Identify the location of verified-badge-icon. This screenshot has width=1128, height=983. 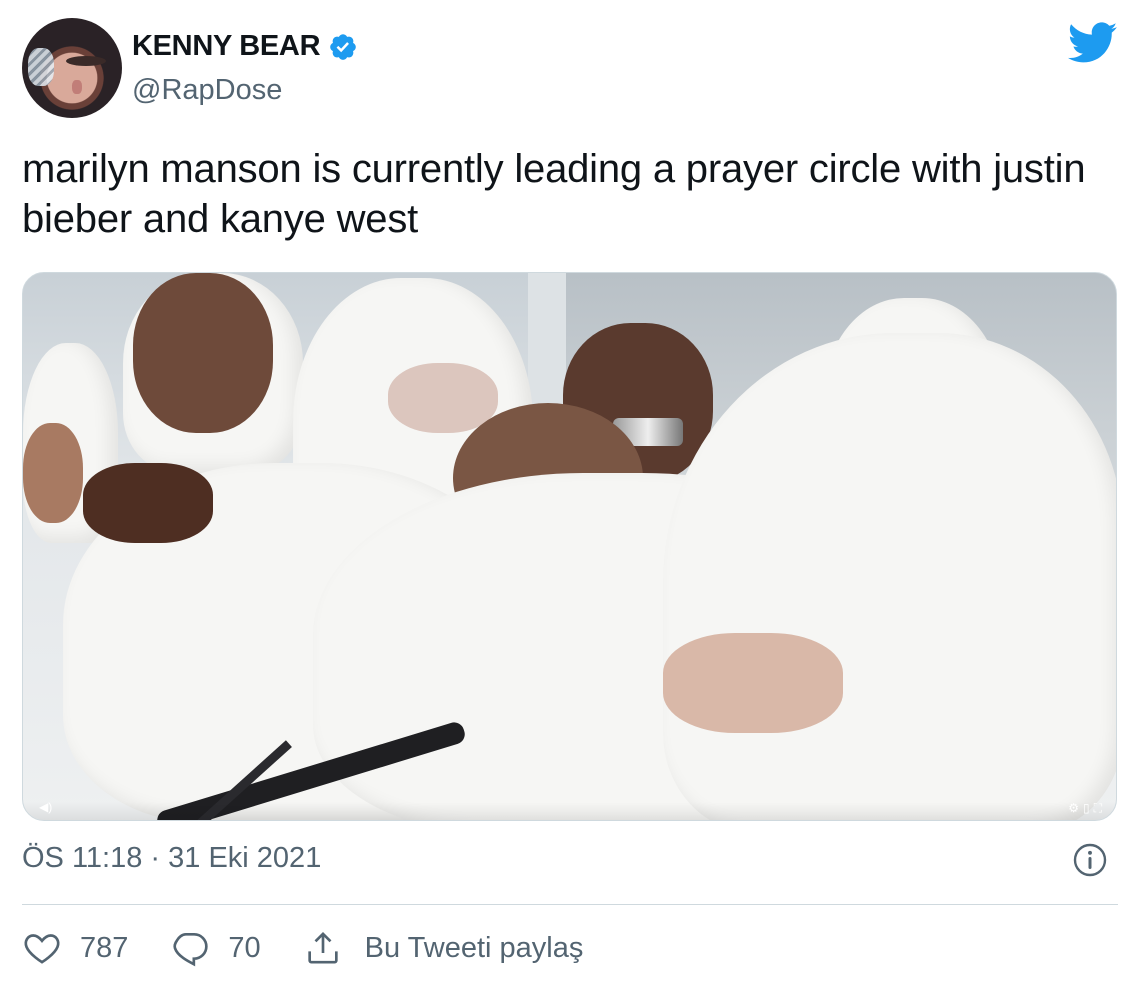
(343, 46).